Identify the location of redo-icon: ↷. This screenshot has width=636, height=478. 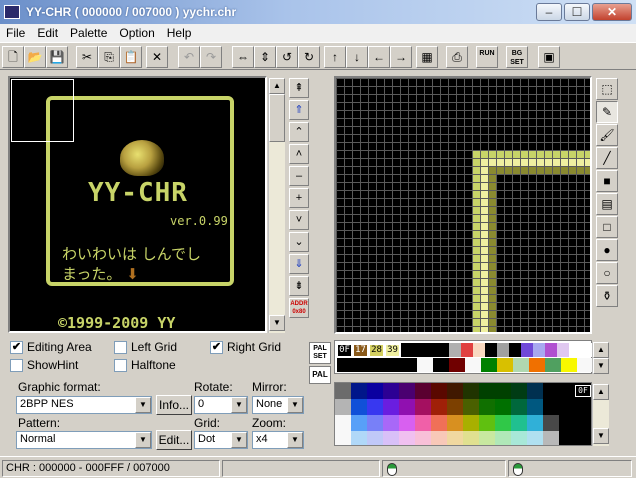
(211, 57).